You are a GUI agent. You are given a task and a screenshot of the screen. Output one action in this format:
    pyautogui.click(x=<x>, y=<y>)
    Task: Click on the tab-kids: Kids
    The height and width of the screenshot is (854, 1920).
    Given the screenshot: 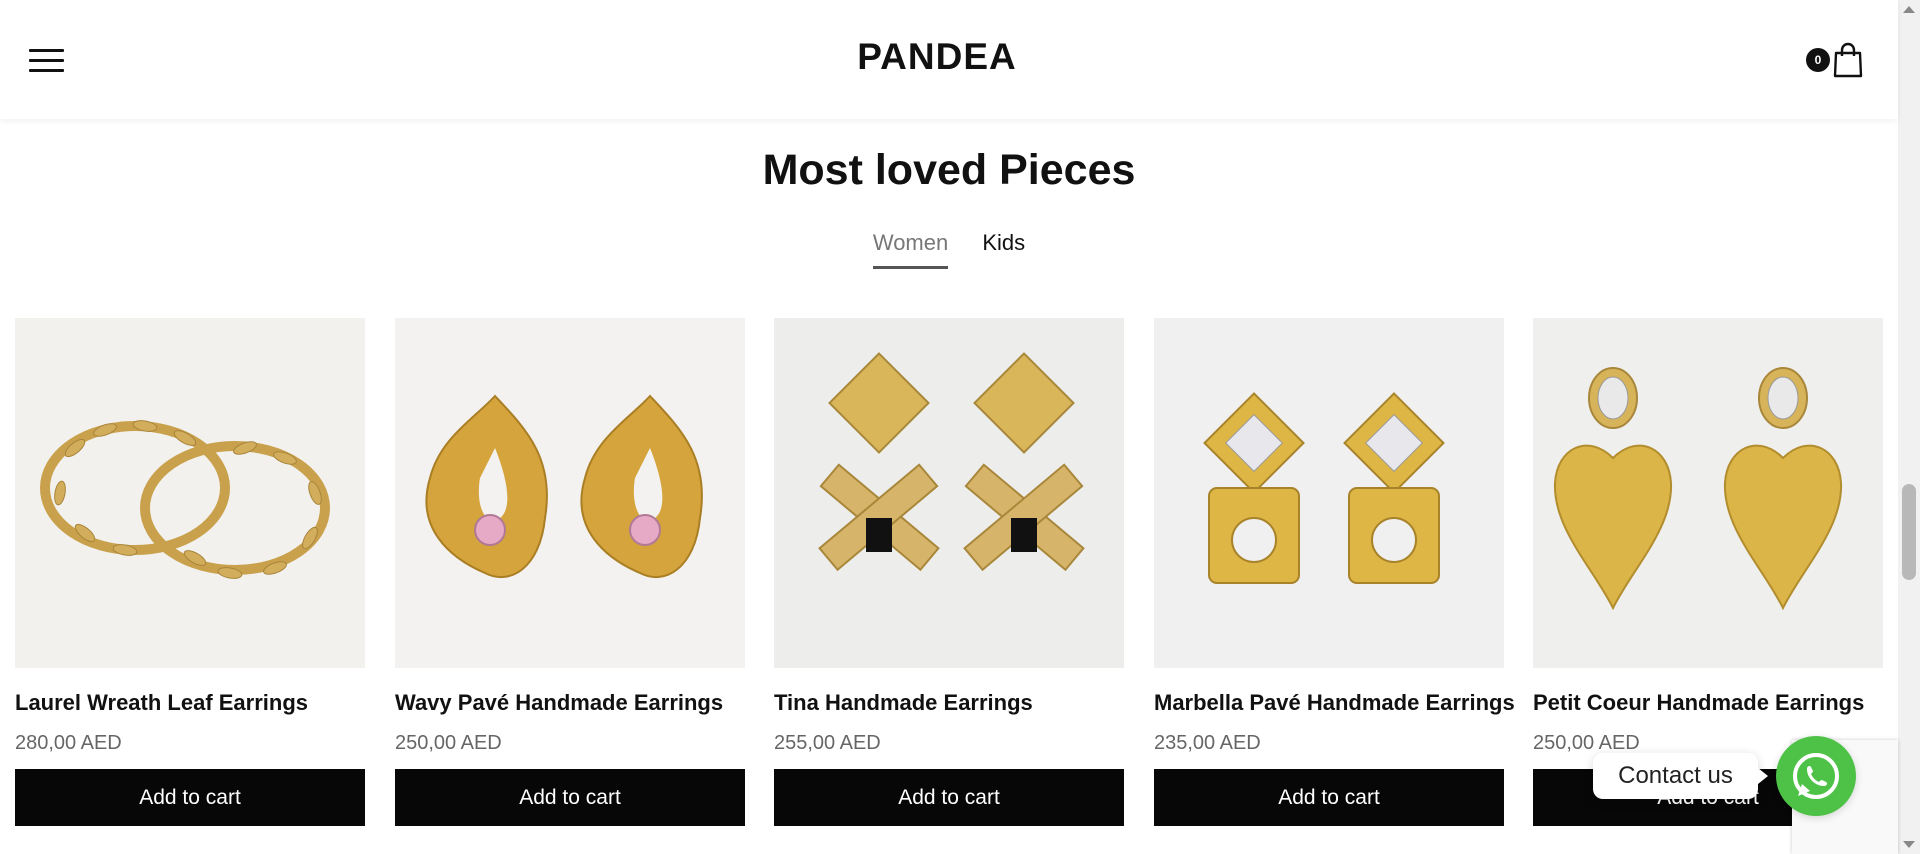 What is the action you would take?
    pyautogui.click(x=1003, y=248)
    